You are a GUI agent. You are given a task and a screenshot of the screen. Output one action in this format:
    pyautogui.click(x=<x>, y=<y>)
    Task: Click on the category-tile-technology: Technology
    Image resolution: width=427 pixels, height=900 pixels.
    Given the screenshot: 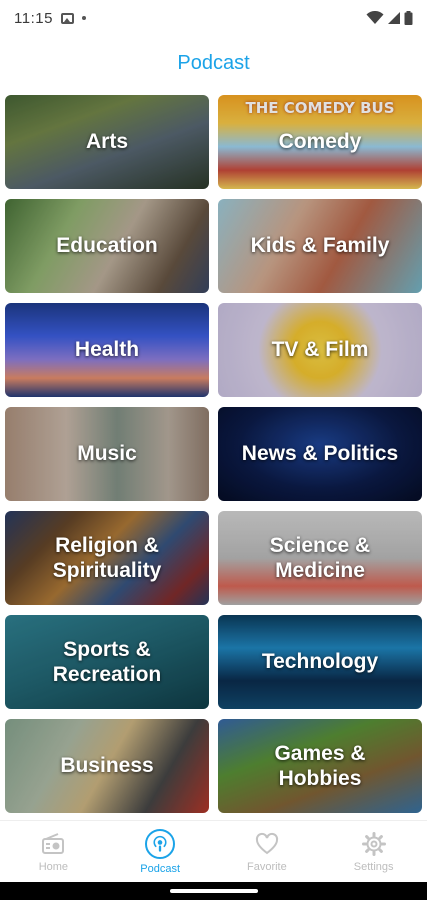 What is the action you would take?
    pyautogui.click(x=320, y=662)
    